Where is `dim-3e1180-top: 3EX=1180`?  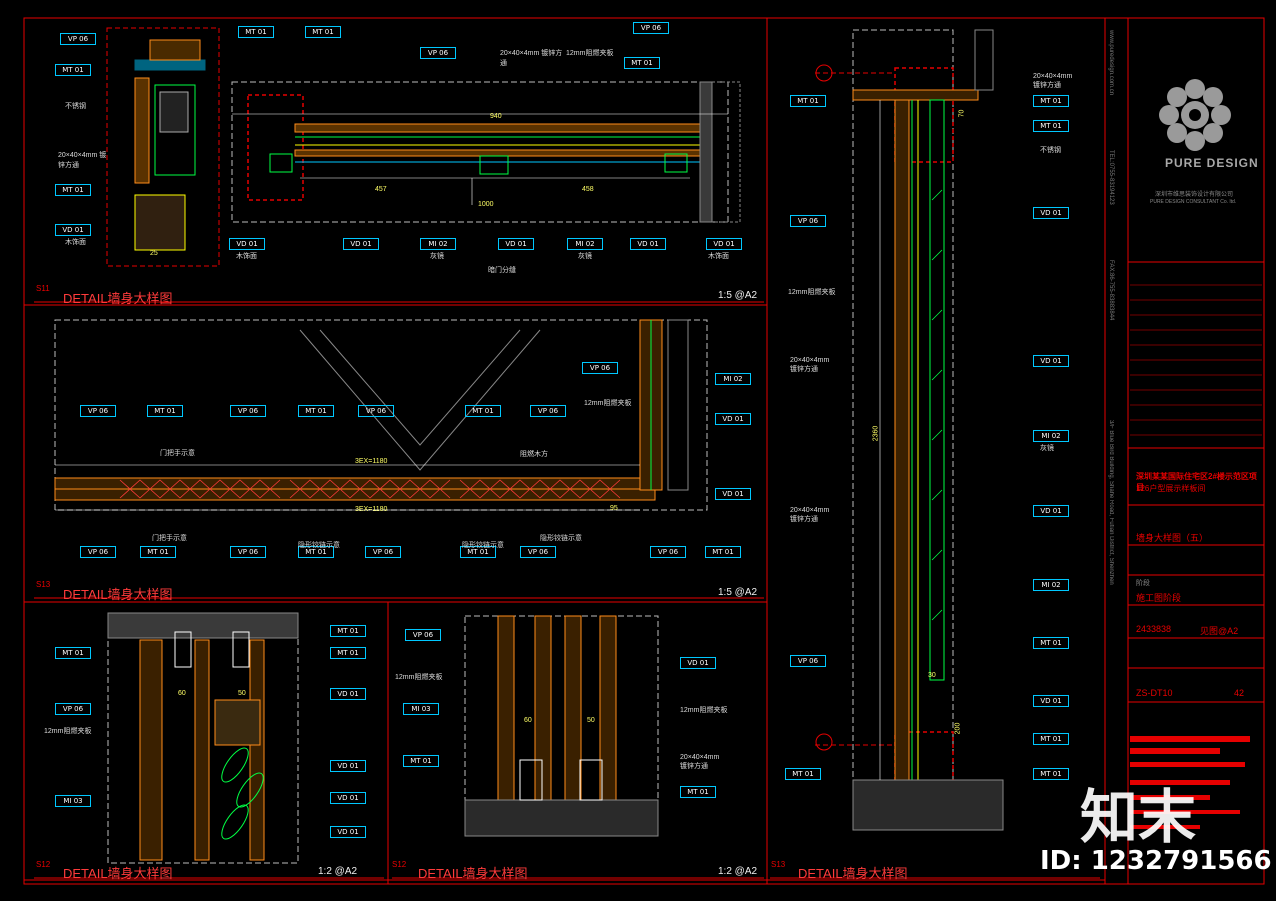 dim-3e1180-top: 3EX=1180 is located at coordinates (371, 461).